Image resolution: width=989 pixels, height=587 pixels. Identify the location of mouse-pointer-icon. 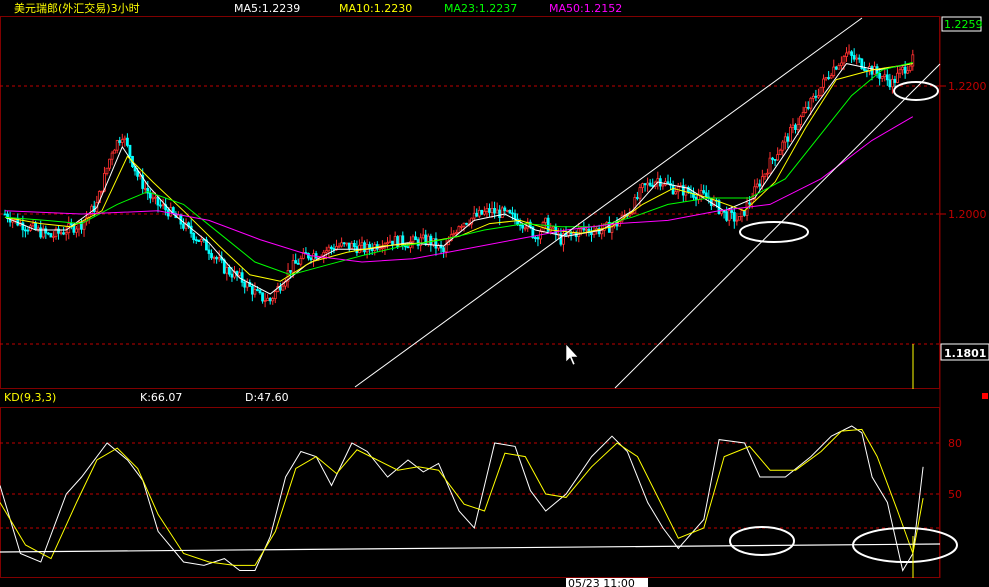
(572, 354).